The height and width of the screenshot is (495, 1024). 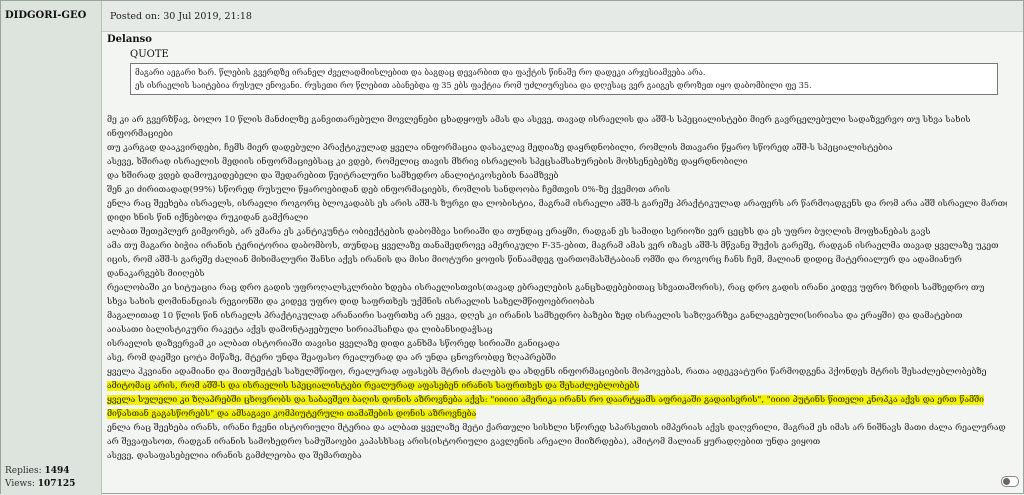 I want to click on post-header: Posted on: 30 Jul 2019, 21:18, so click(x=562, y=16).